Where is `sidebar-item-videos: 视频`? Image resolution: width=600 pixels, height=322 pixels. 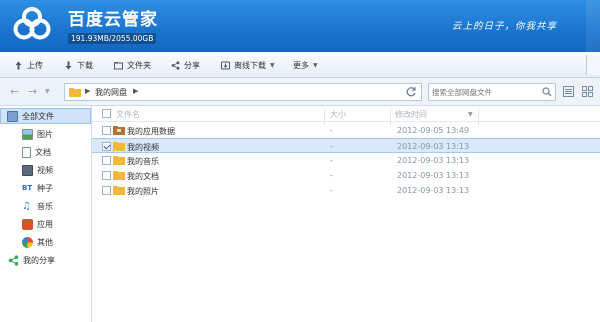
sidebar-item-videos: 视频 is located at coordinates (45, 170).